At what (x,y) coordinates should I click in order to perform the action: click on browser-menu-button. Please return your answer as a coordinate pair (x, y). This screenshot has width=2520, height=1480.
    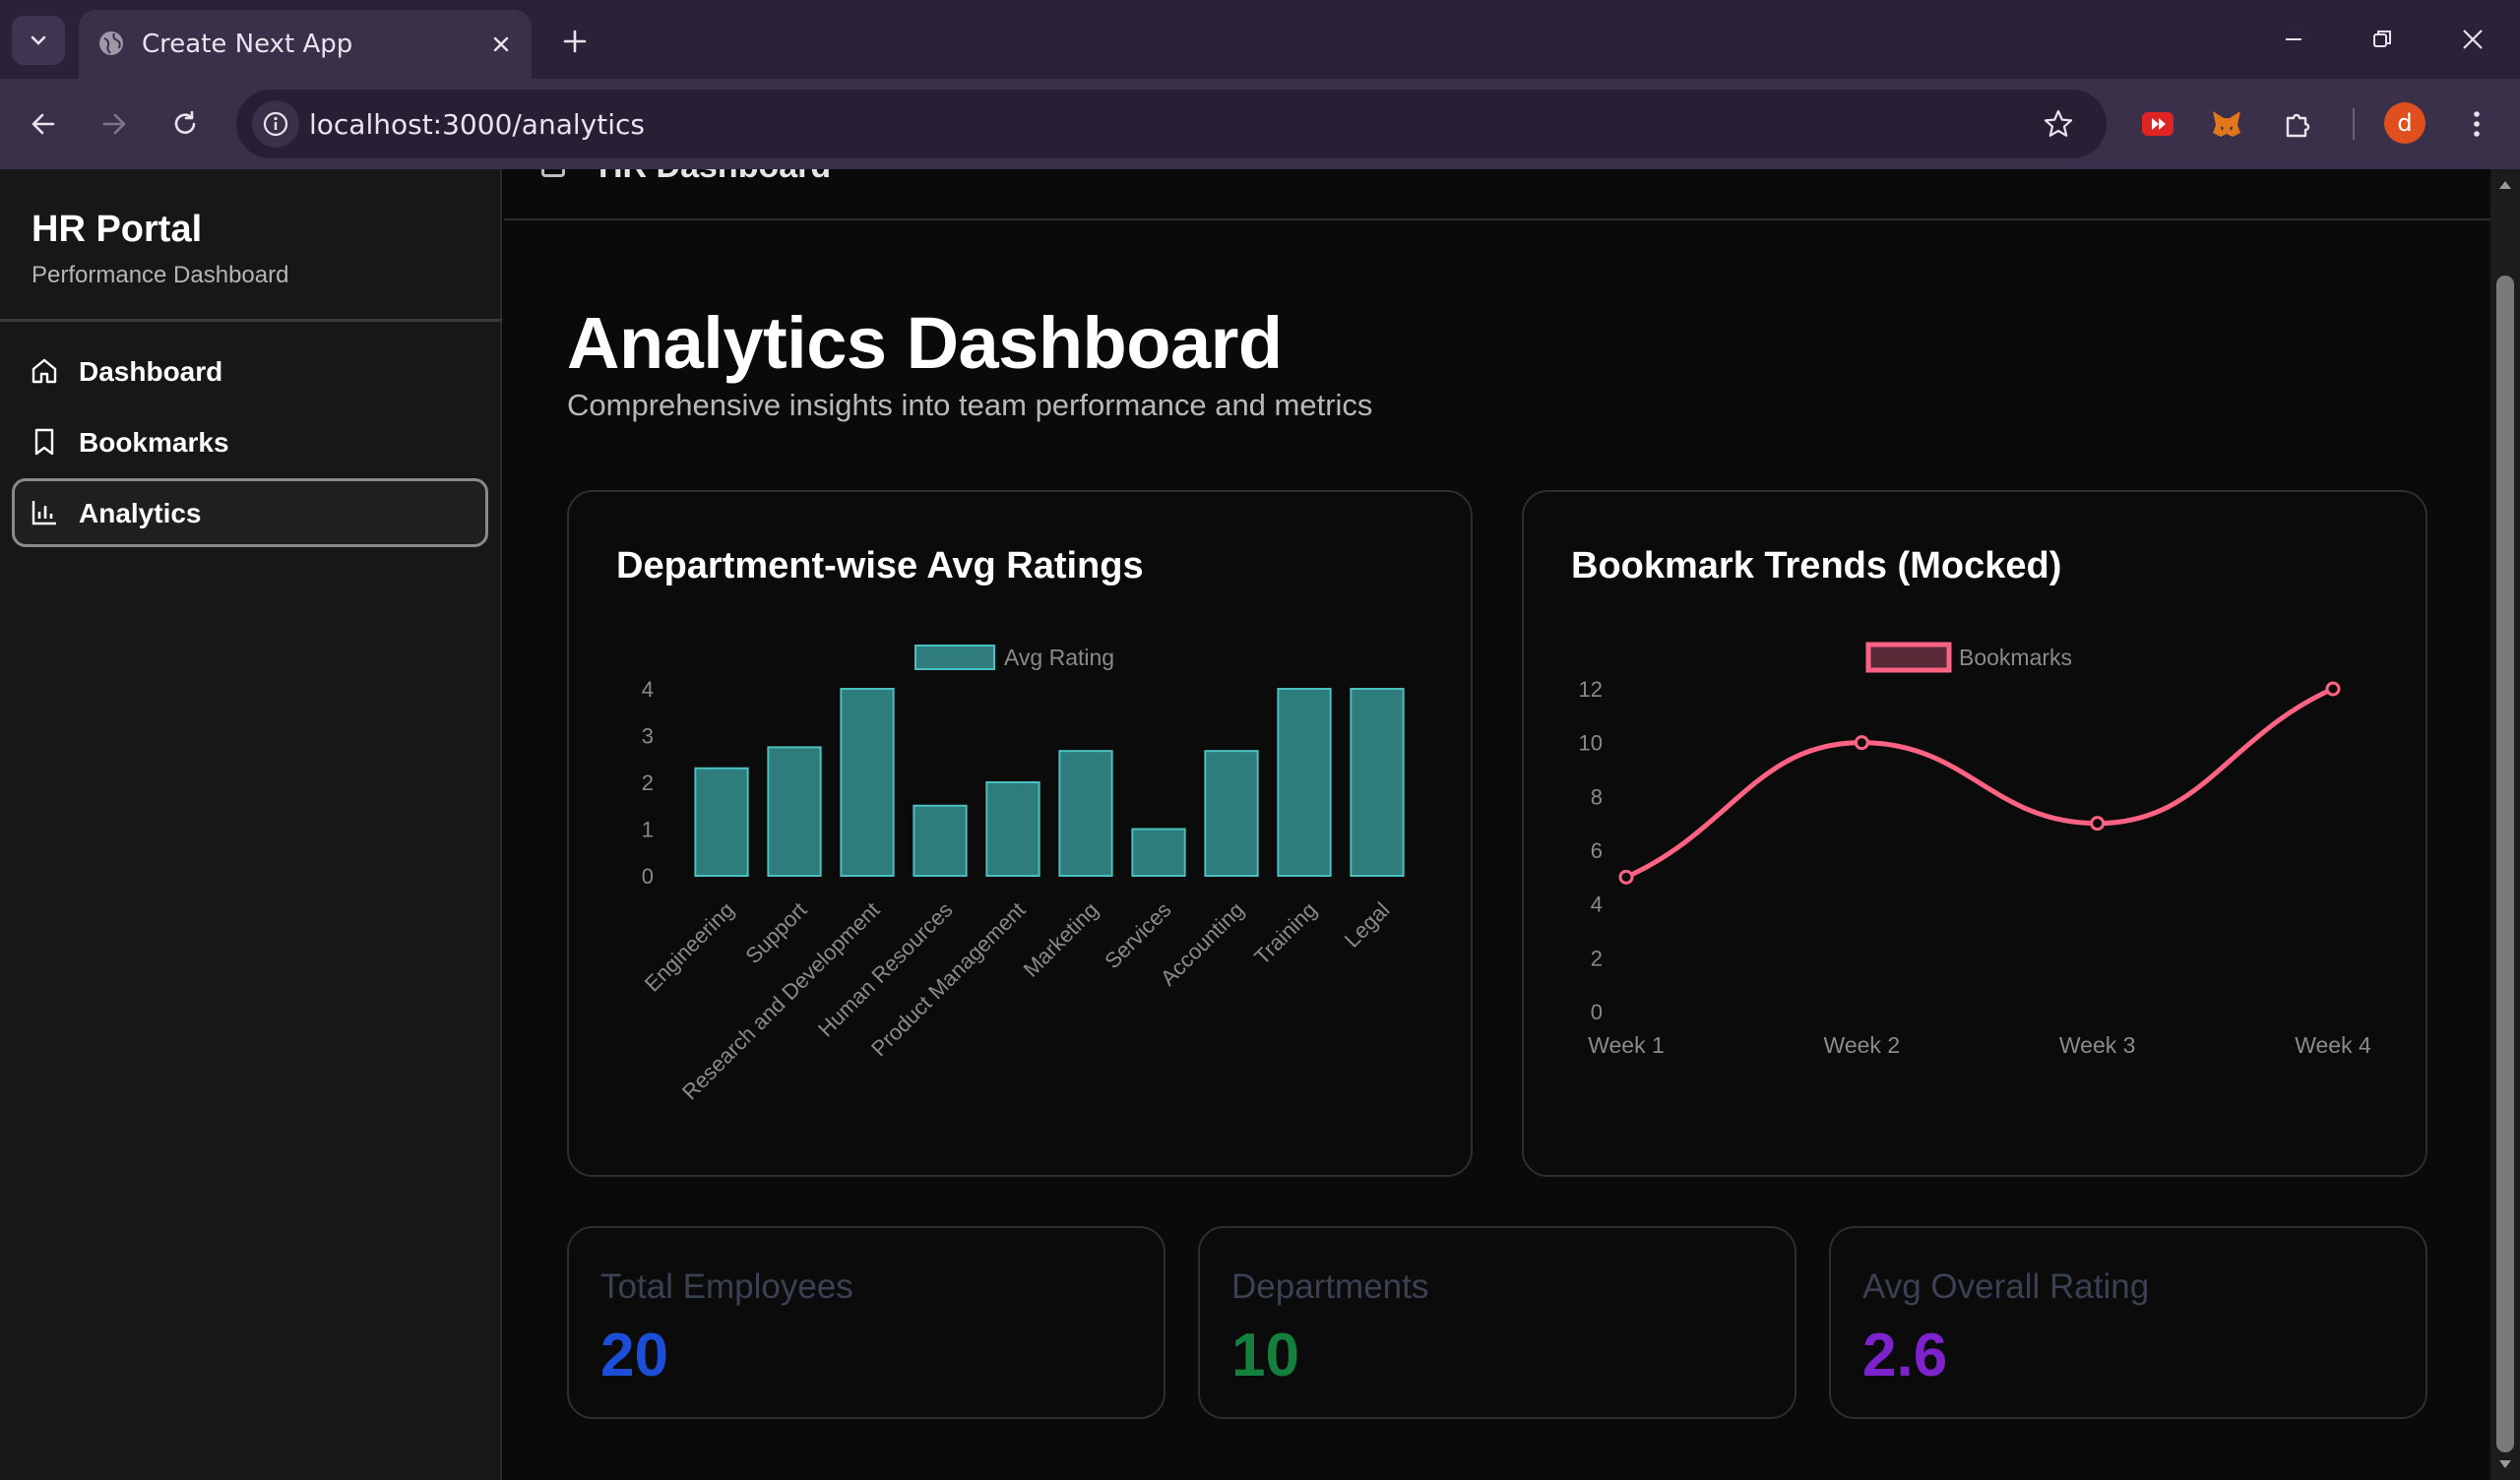
    Looking at the image, I should click on (2476, 124).